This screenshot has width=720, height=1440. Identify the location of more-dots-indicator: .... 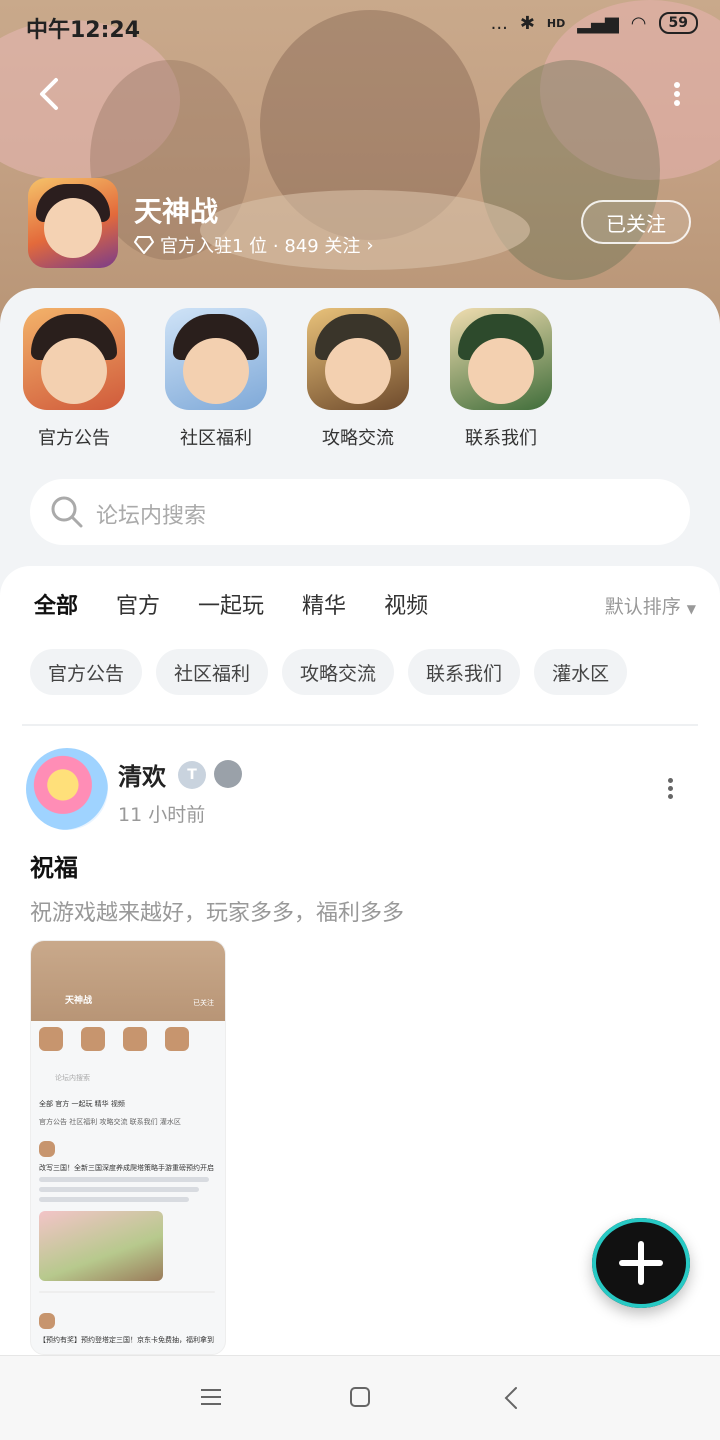
(499, 23).